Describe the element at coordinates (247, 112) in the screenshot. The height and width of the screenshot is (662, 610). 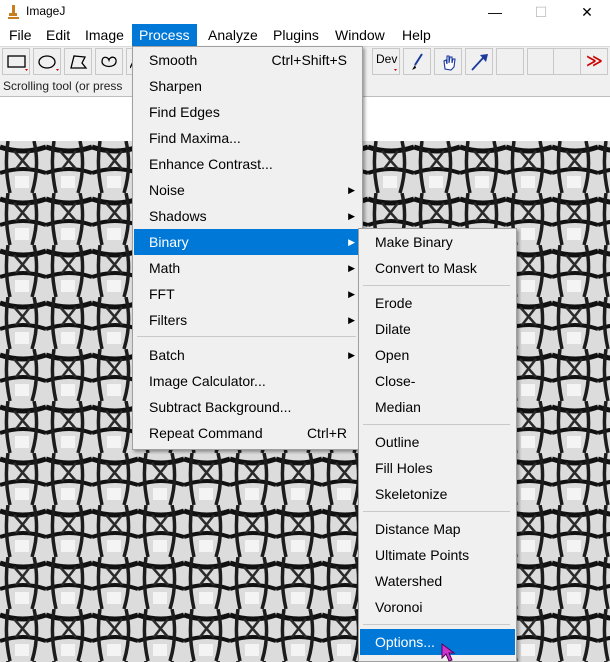
I see `menu-item-find-edges: Find Edges` at that location.